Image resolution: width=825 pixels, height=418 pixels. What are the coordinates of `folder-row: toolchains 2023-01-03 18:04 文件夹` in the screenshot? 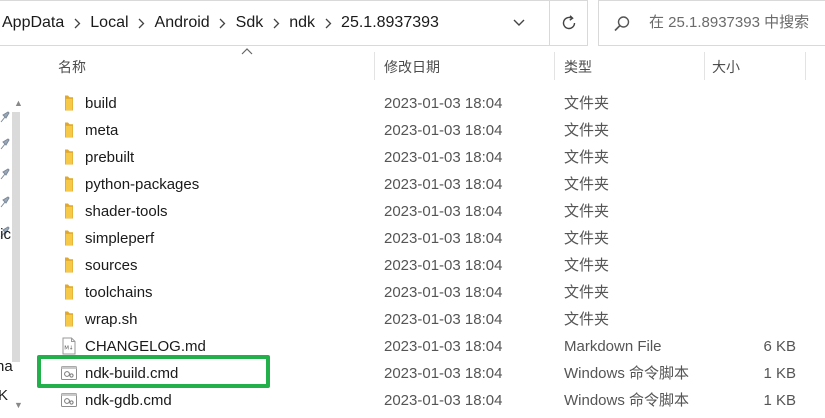 It's located at (429, 292).